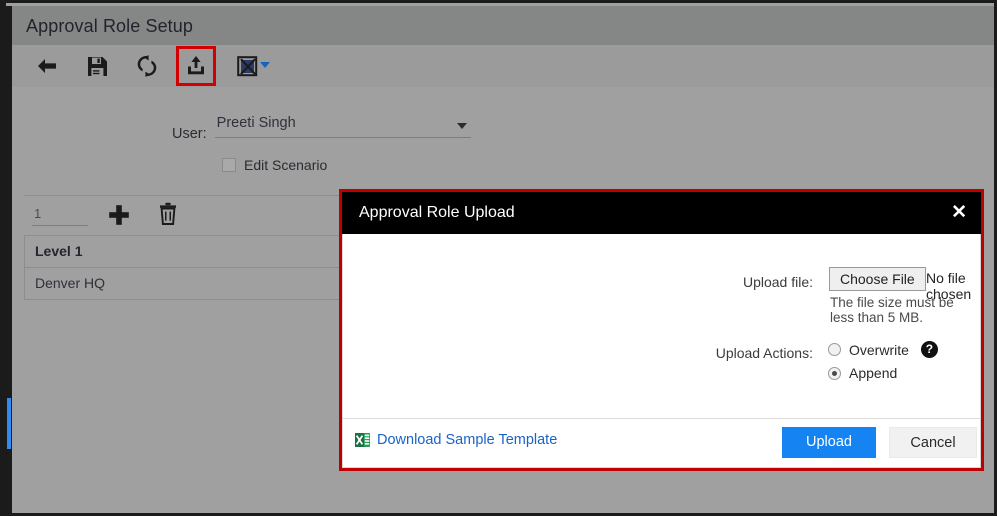 The height and width of the screenshot is (516, 997). What do you see at coordinates (256, 123) in the screenshot?
I see `user-select-value: Preeti Singh` at bounding box center [256, 123].